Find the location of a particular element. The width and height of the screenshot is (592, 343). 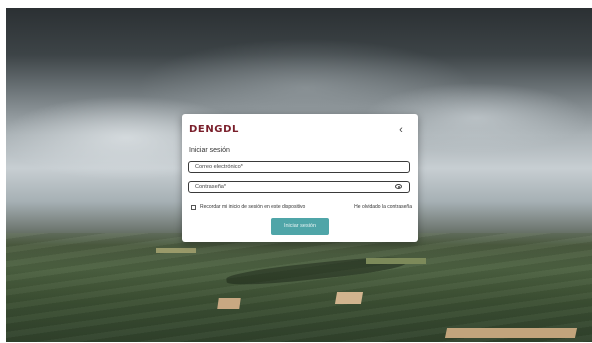

eye-icon is located at coordinates (398, 186).